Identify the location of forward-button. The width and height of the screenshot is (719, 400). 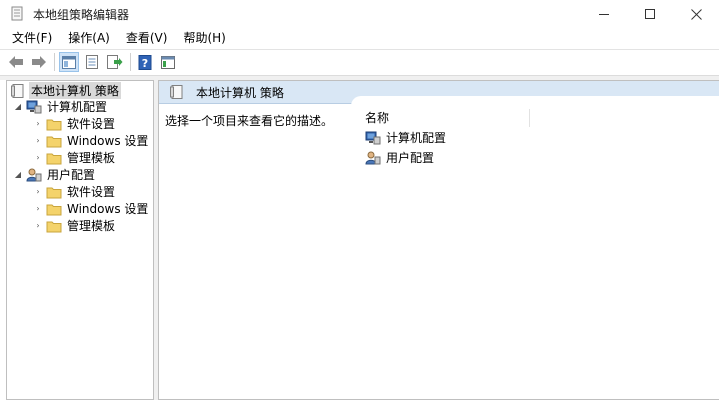
(39, 62).